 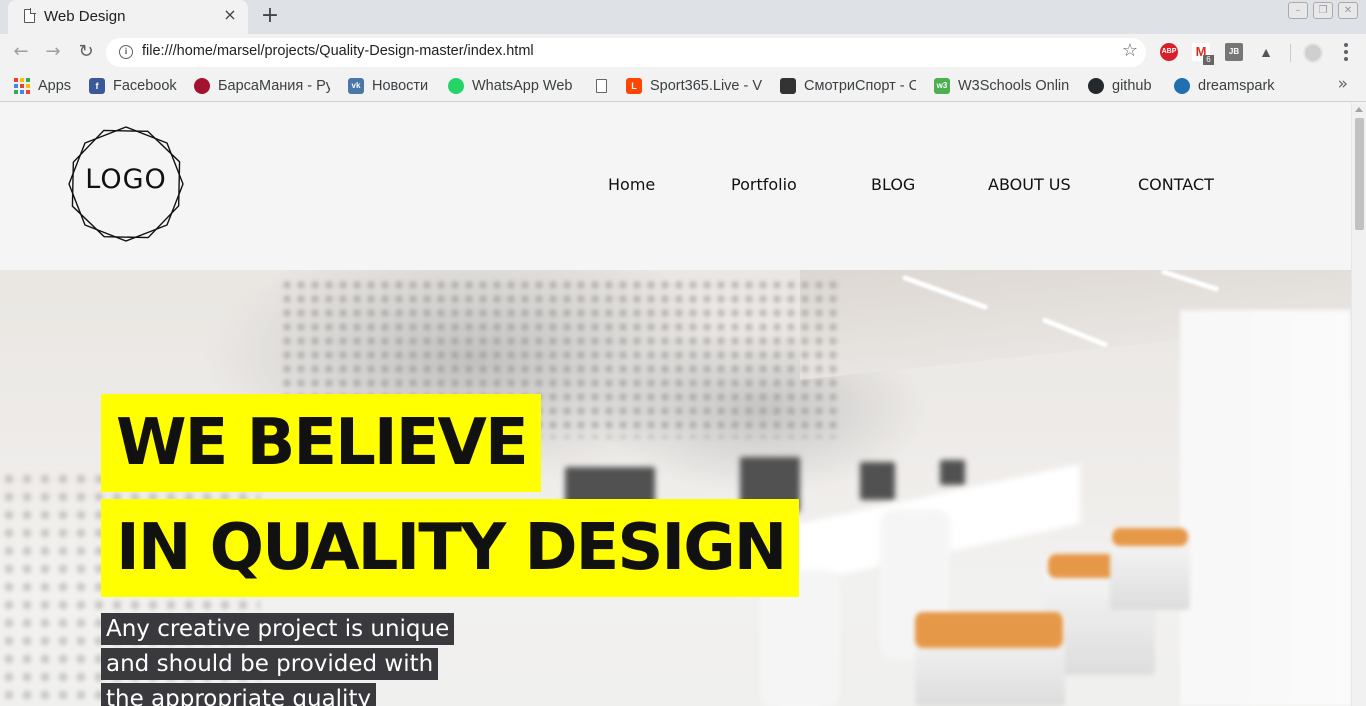 What do you see at coordinates (278, 629) in the screenshot?
I see `hero-subtitle-line-1: Any creative project is unique` at bounding box center [278, 629].